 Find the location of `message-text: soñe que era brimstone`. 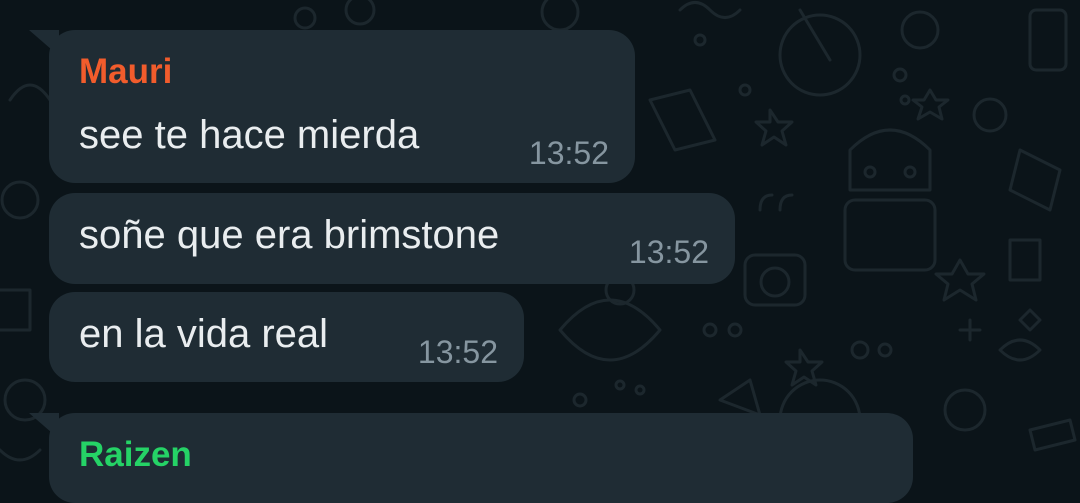

message-text: soñe que era brimstone is located at coordinates (289, 235).